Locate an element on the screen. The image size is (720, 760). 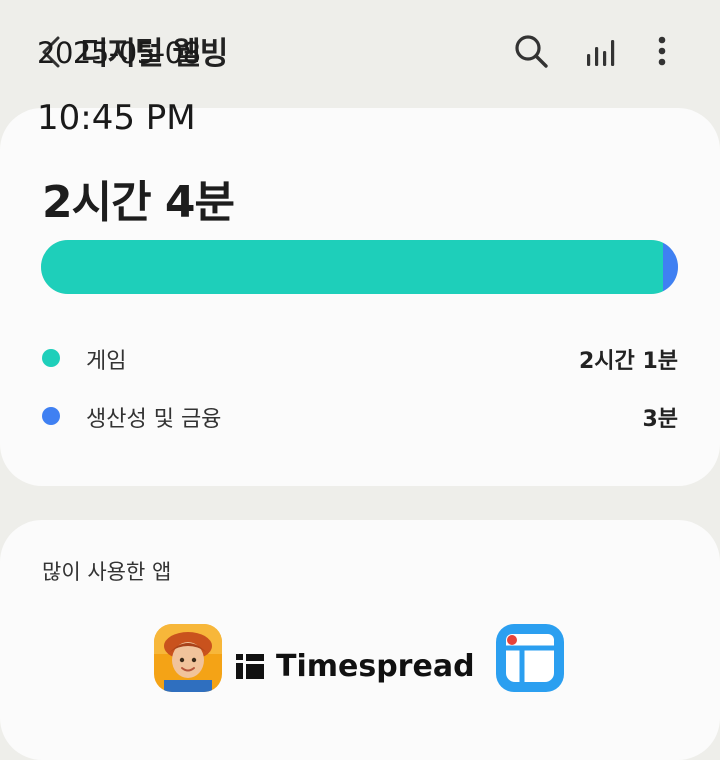
section-title: 많이 사용한 앱 is located at coordinates (107, 572).